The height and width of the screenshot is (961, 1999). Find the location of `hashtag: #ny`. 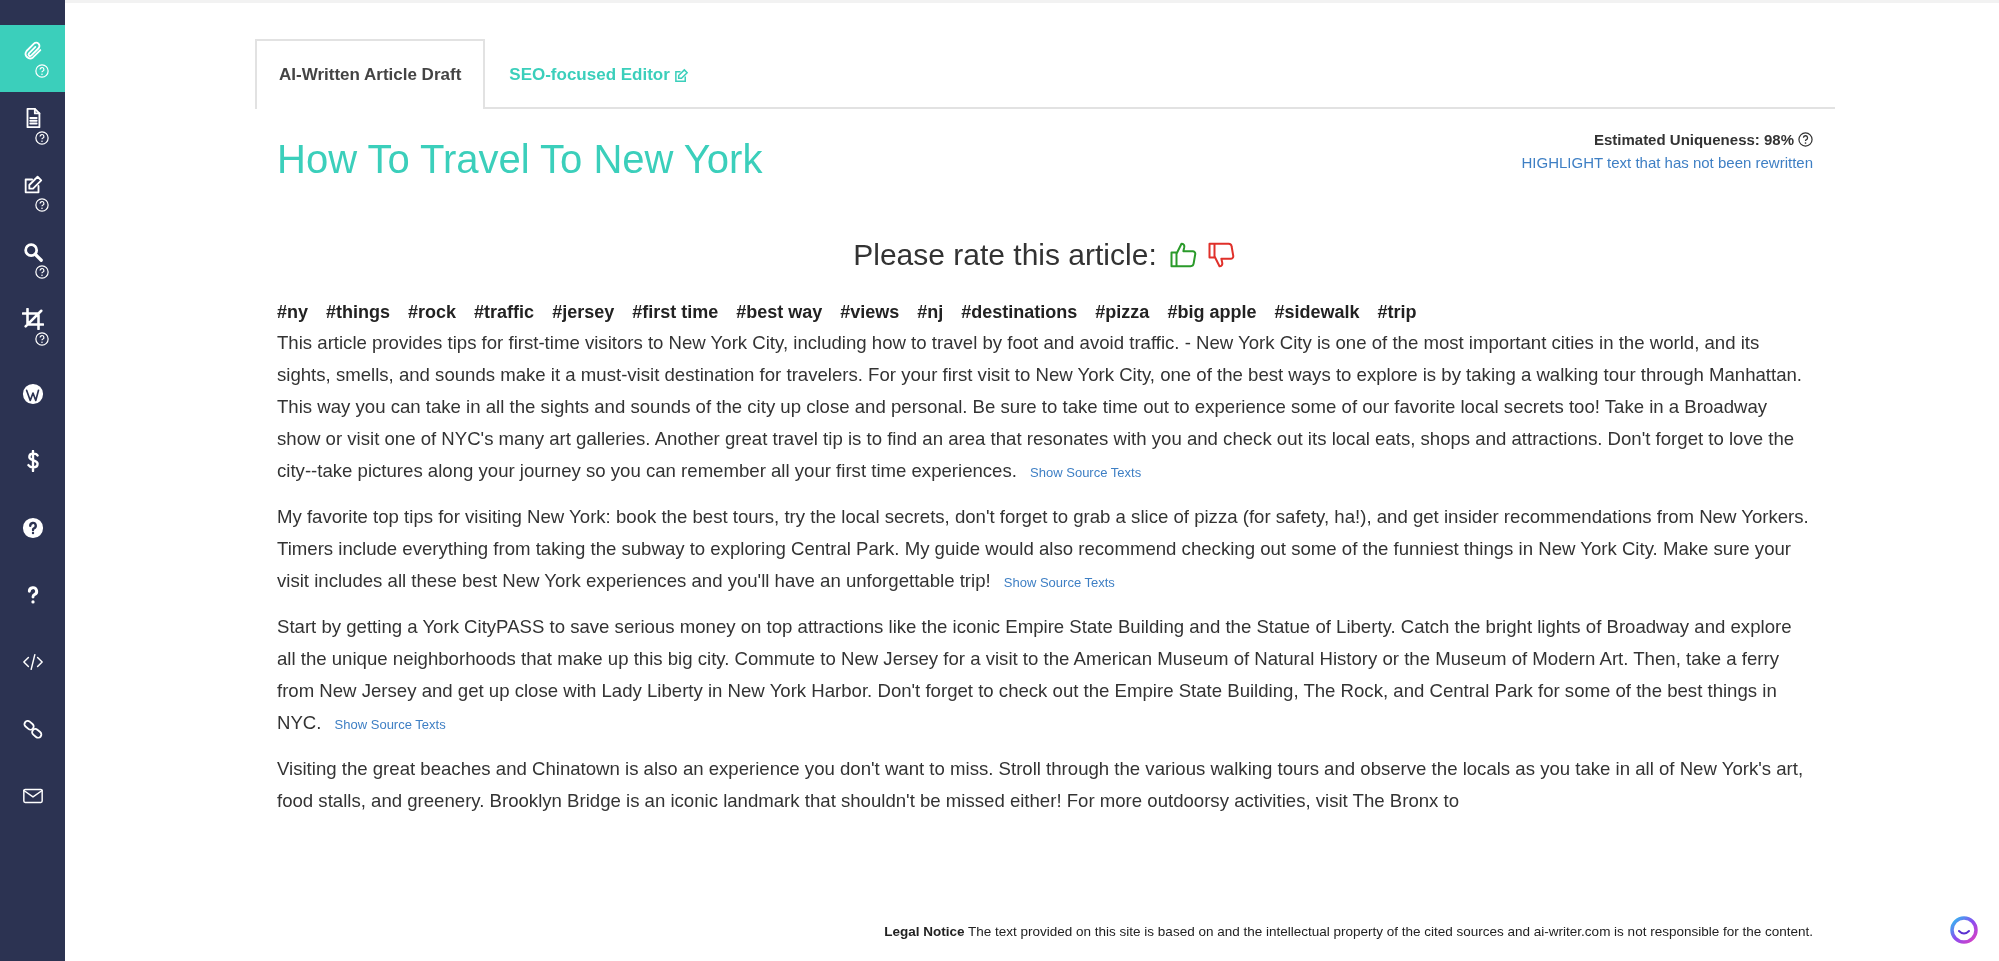

hashtag: #ny is located at coordinates (293, 312).